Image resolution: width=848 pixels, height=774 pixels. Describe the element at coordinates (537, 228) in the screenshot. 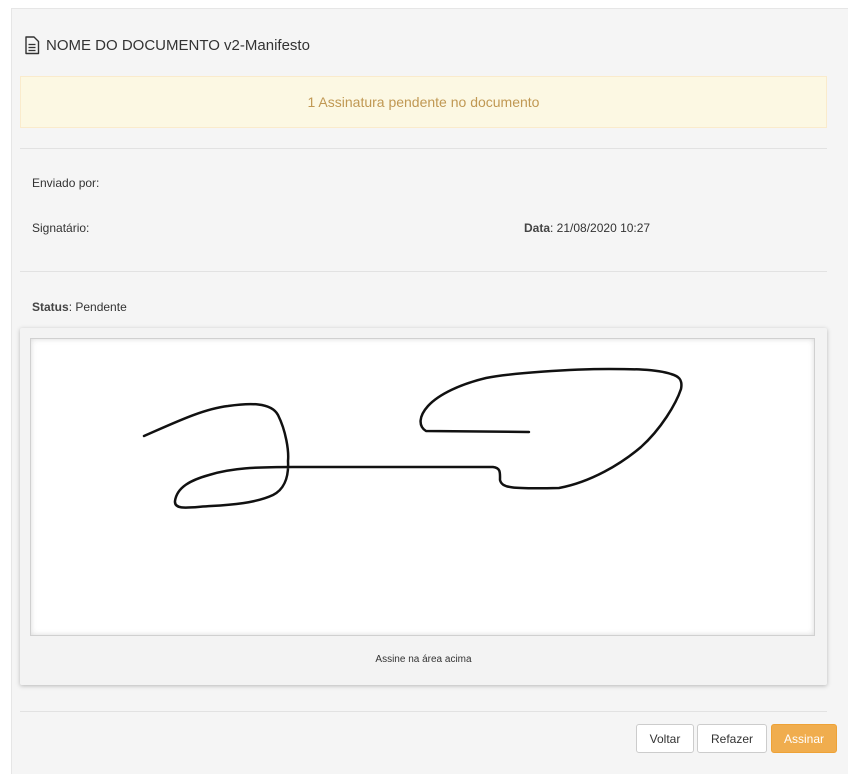

I see `date-label: Data` at that location.